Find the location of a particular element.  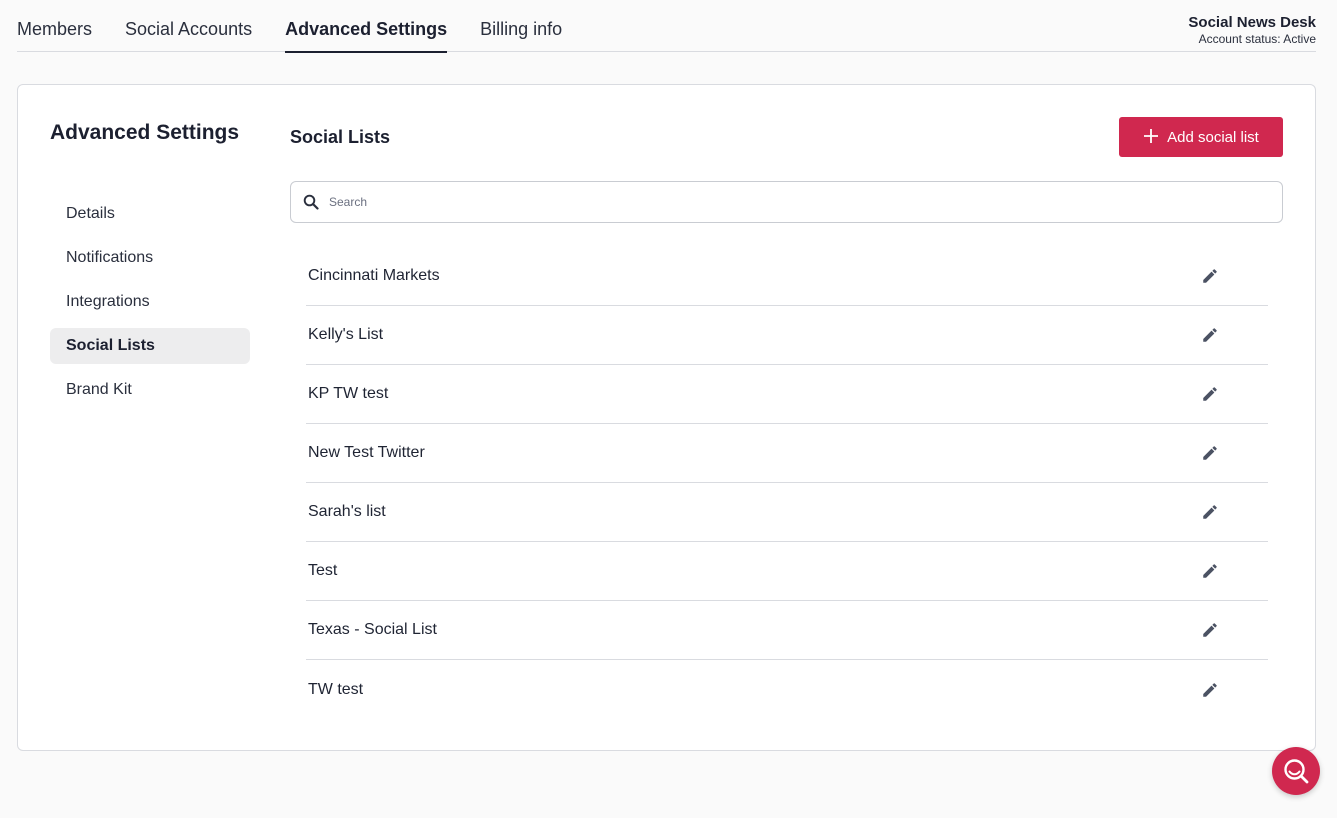

add-social-list-button: Add social list is located at coordinates (1201, 137).